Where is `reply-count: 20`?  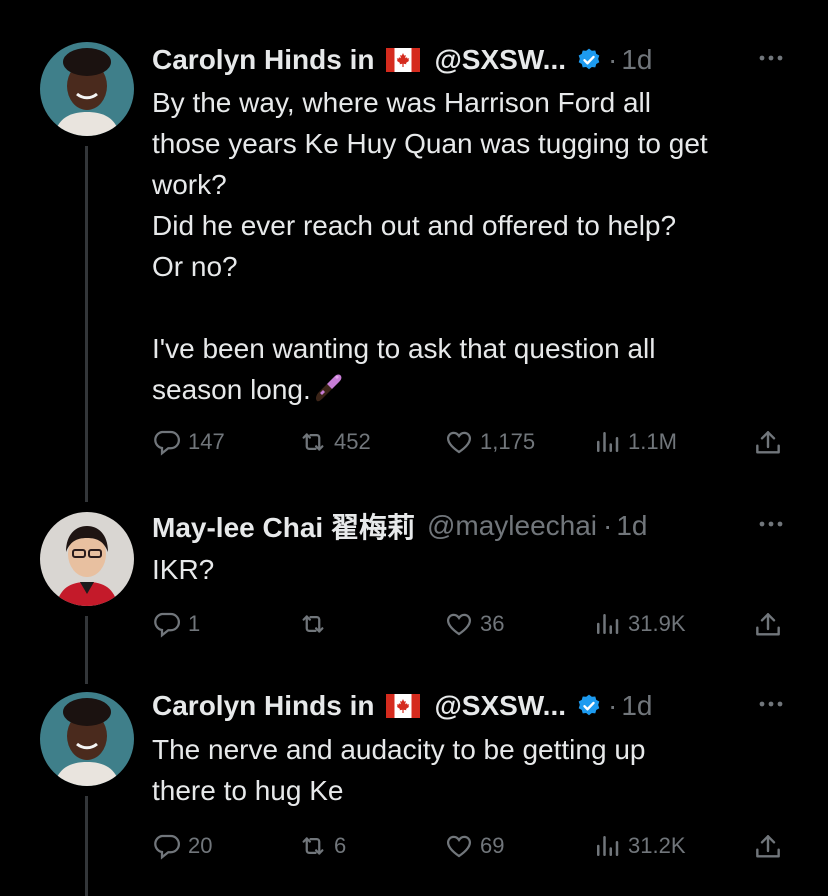 reply-count: 20 is located at coordinates (200, 845).